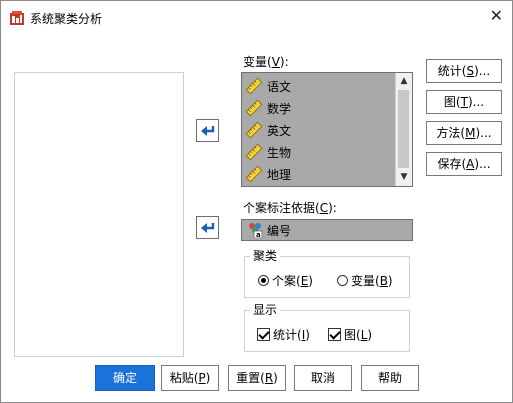 The image size is (513, 403). I want to click on scroll-up-icon: ▲, so click(404, 81).